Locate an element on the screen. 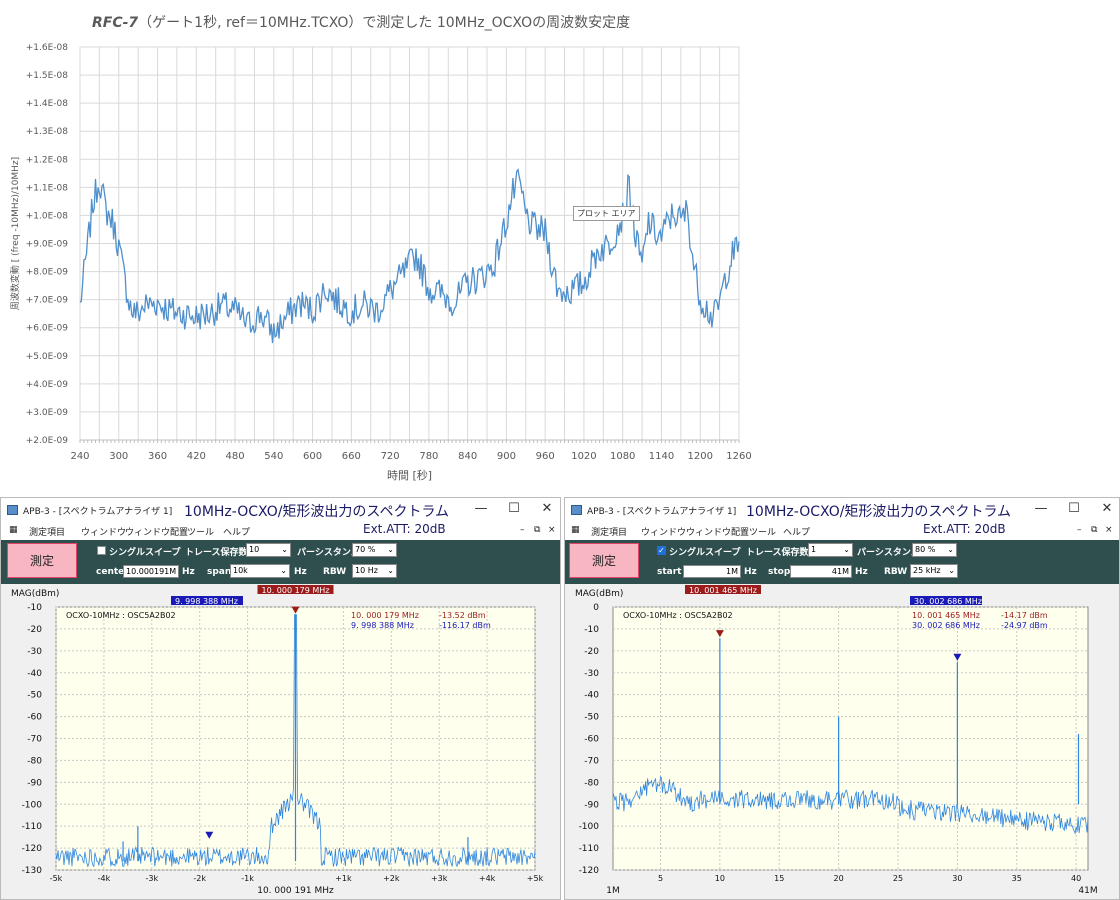 The width and height of the screenshot is (1120, 900). marker1-frequency: 10. 000 179 MHz is located at coordinates (385, 615).